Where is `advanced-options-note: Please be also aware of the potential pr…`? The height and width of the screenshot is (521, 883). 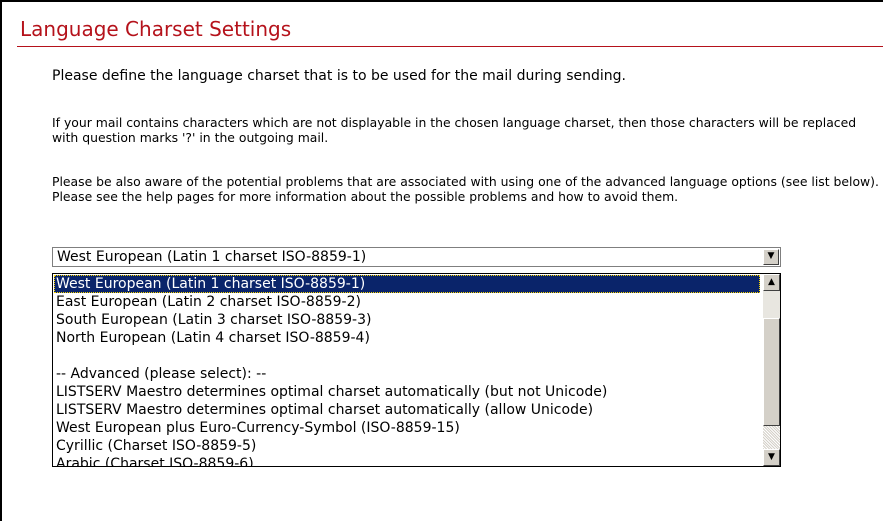
advanced-options-note: Please be also aware of the potential pr… is located at coordinates (465, 189).